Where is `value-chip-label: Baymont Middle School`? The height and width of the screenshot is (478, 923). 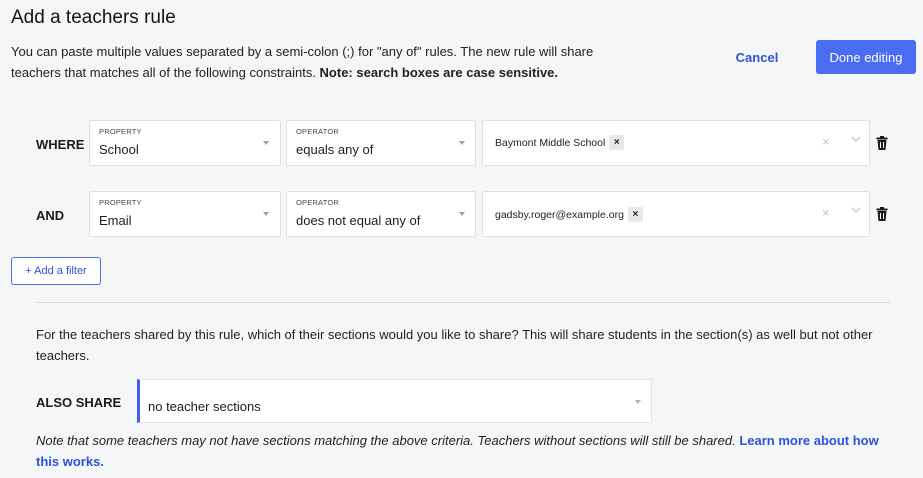 value-chip-label: Baymont Middle School is located at coordinates (550, 142).